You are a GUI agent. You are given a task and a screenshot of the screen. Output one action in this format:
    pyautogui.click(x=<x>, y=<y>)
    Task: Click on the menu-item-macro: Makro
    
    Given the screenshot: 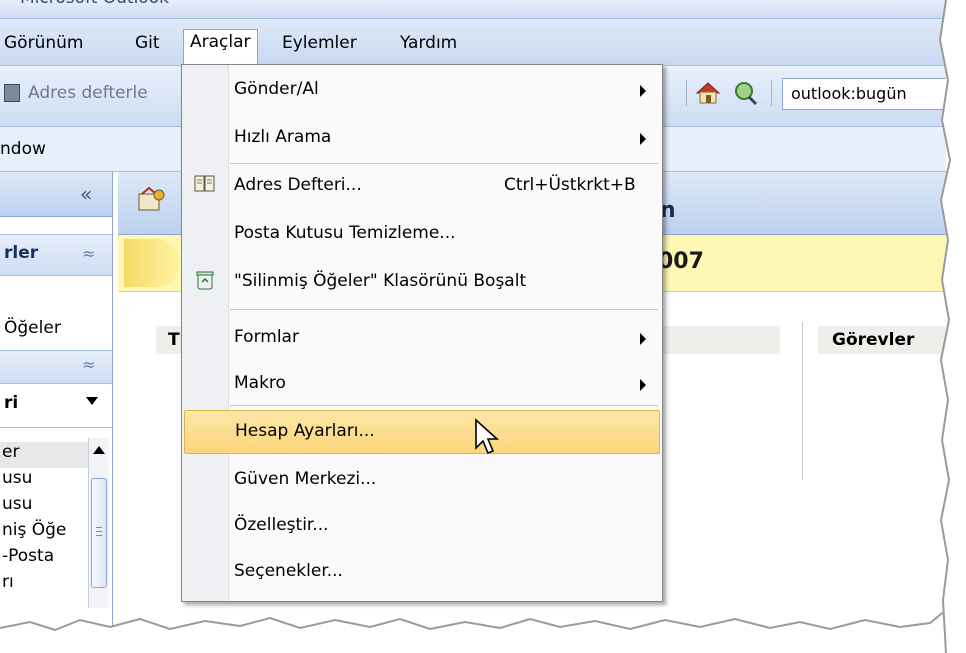 What is the action you would take?
    pyautogui.click(x=422, y=384)
    